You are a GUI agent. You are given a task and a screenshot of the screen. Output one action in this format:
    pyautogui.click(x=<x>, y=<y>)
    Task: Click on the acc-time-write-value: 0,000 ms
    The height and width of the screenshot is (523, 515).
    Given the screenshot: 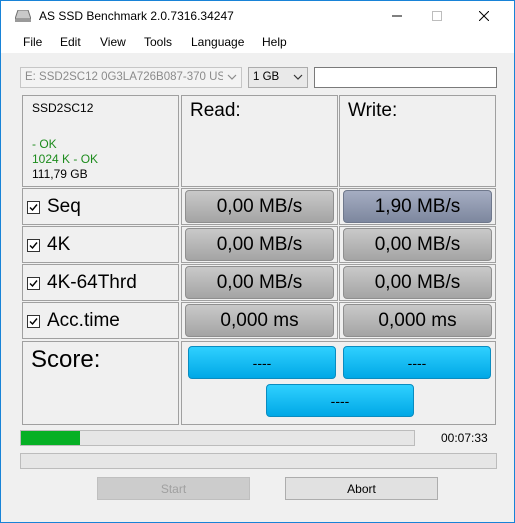 What is the action you would take?
    pyautogui.click(x=417, y=320)
    